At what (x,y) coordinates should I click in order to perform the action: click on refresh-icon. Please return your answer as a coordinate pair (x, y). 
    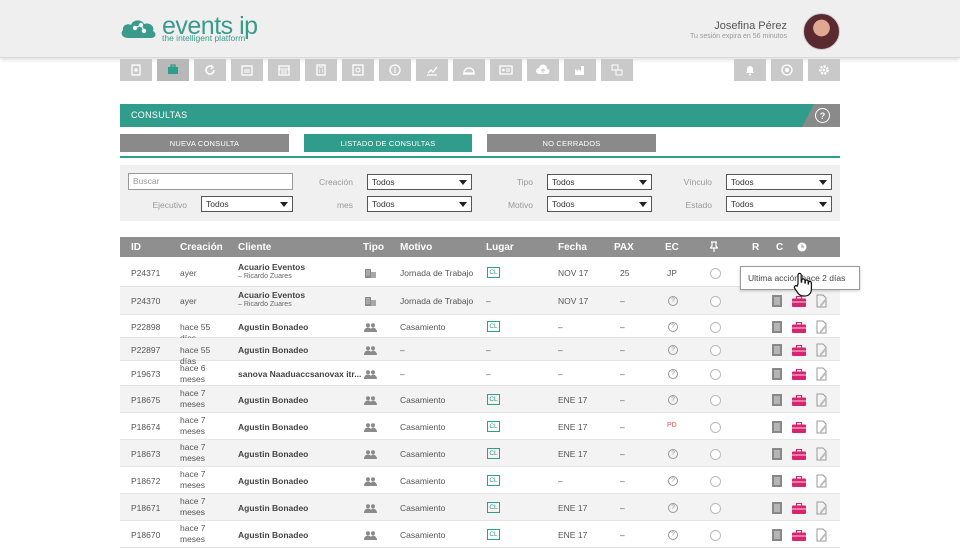
    Looking at the image, I should click on (210, 70).